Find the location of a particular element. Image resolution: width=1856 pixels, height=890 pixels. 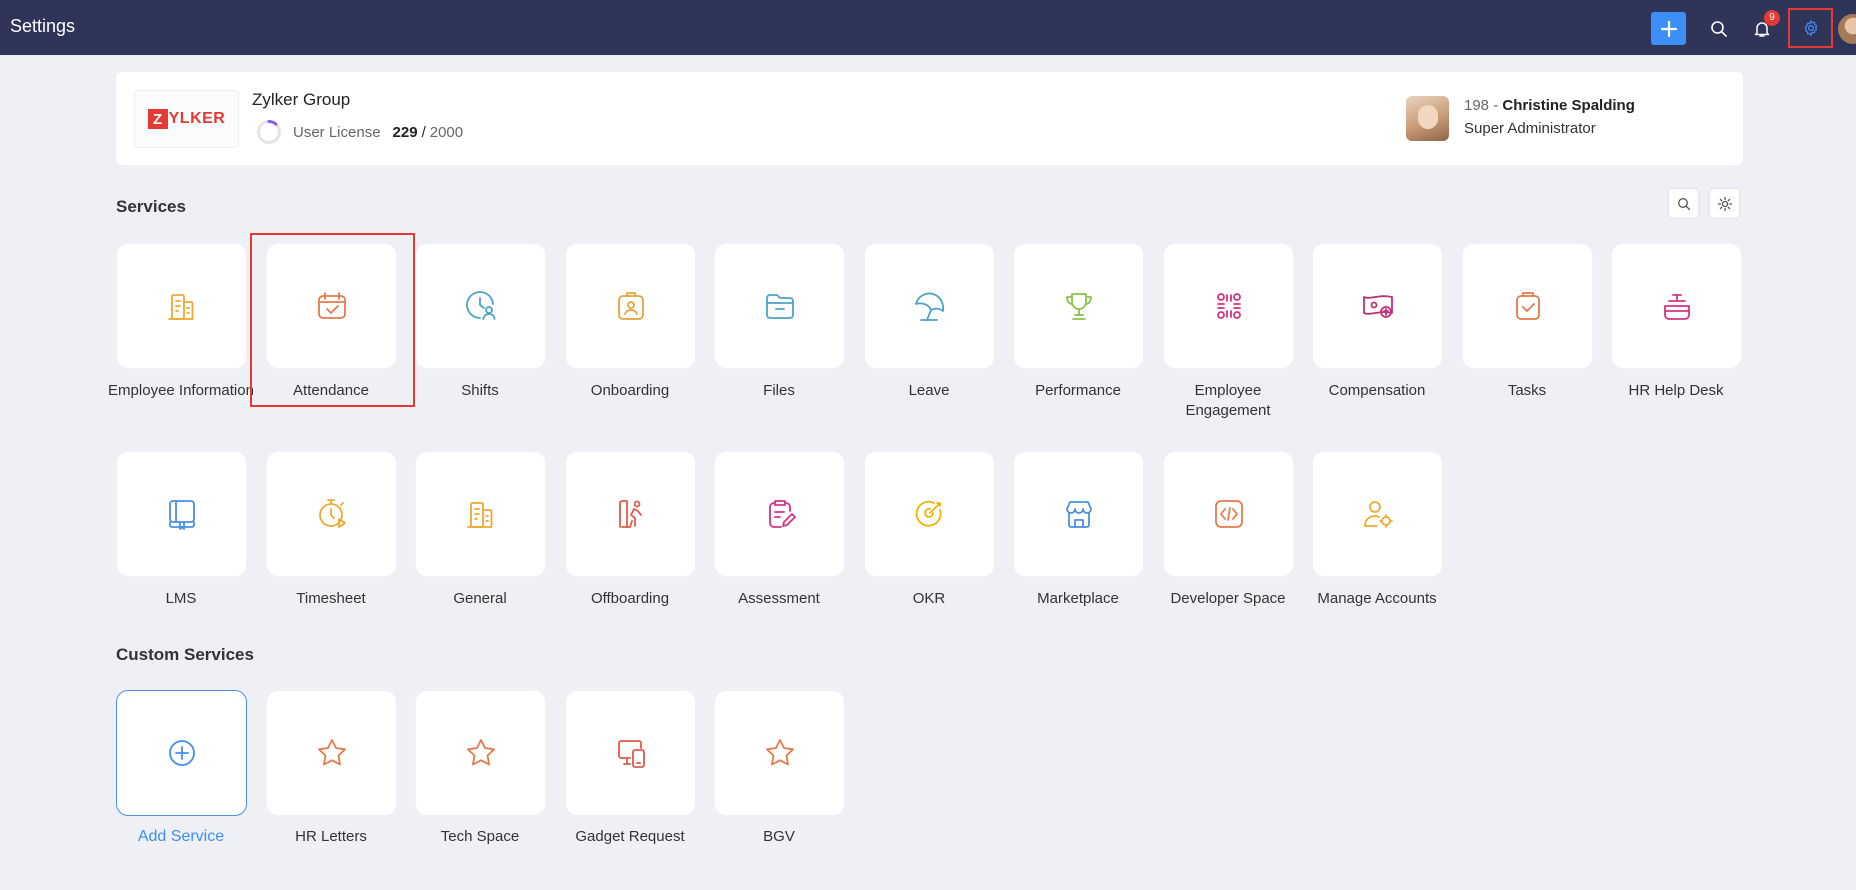

service-tile-tasks is located at coordinates (1527, 306).